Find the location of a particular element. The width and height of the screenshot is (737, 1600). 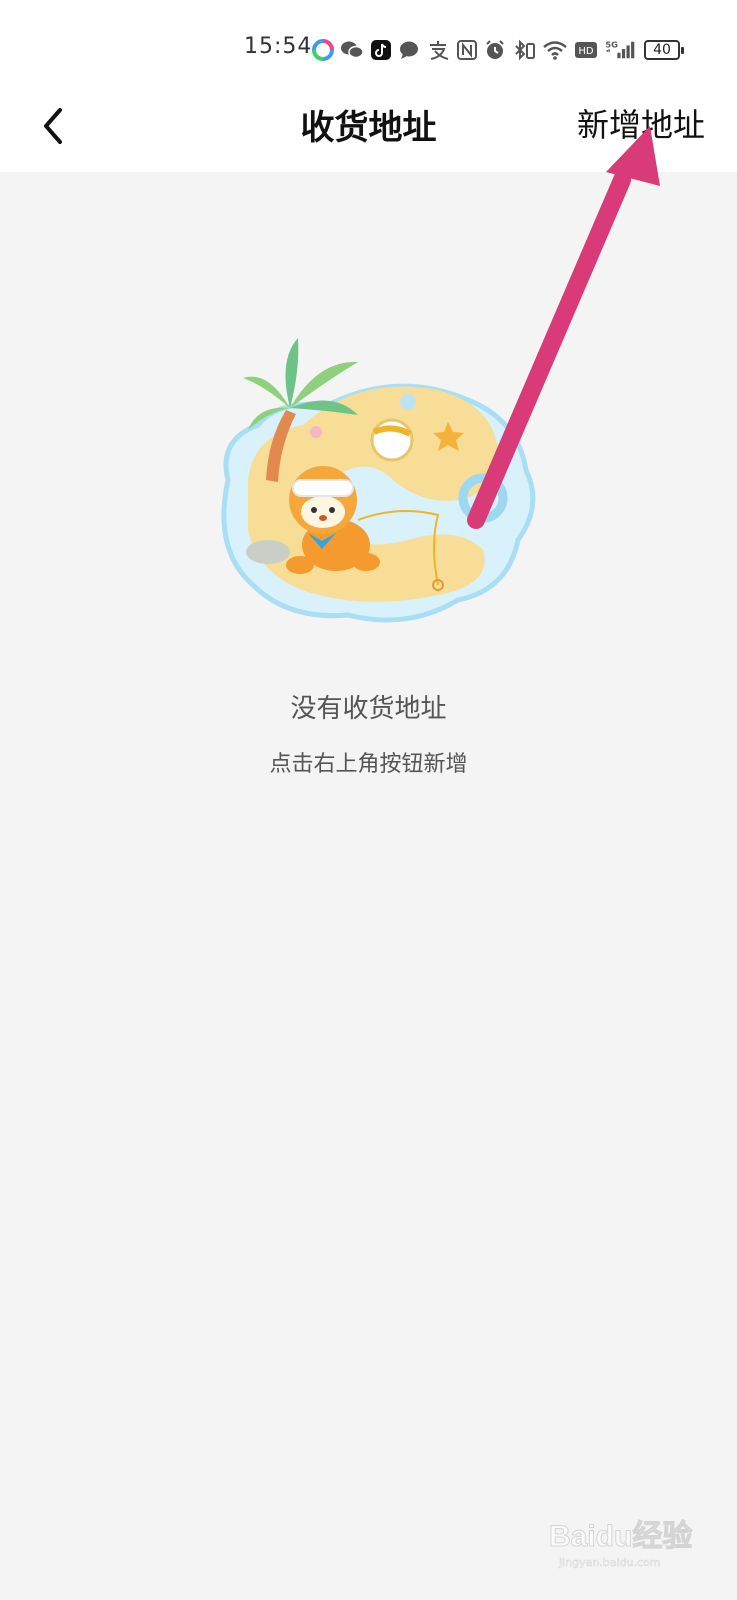

status-icons: HD 5G 40 is located at coordinates (498, 50).